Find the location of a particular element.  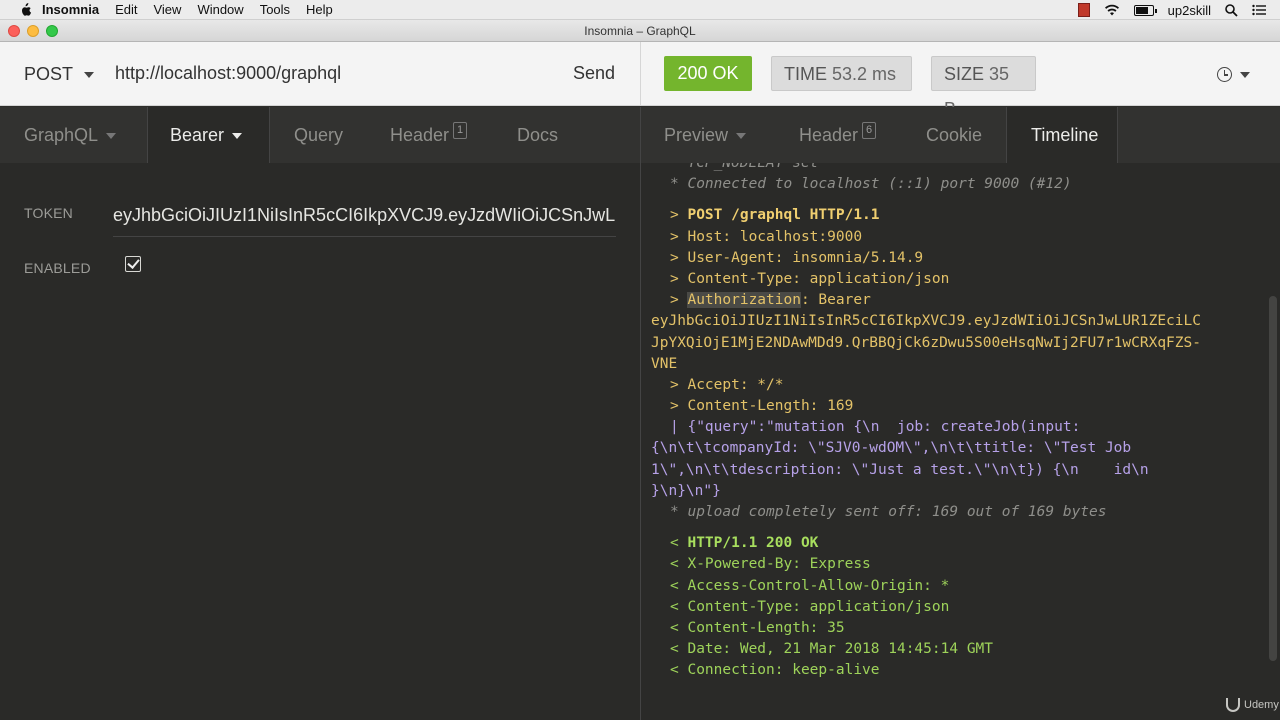

close-window-button is located at coordinates (14, 31).